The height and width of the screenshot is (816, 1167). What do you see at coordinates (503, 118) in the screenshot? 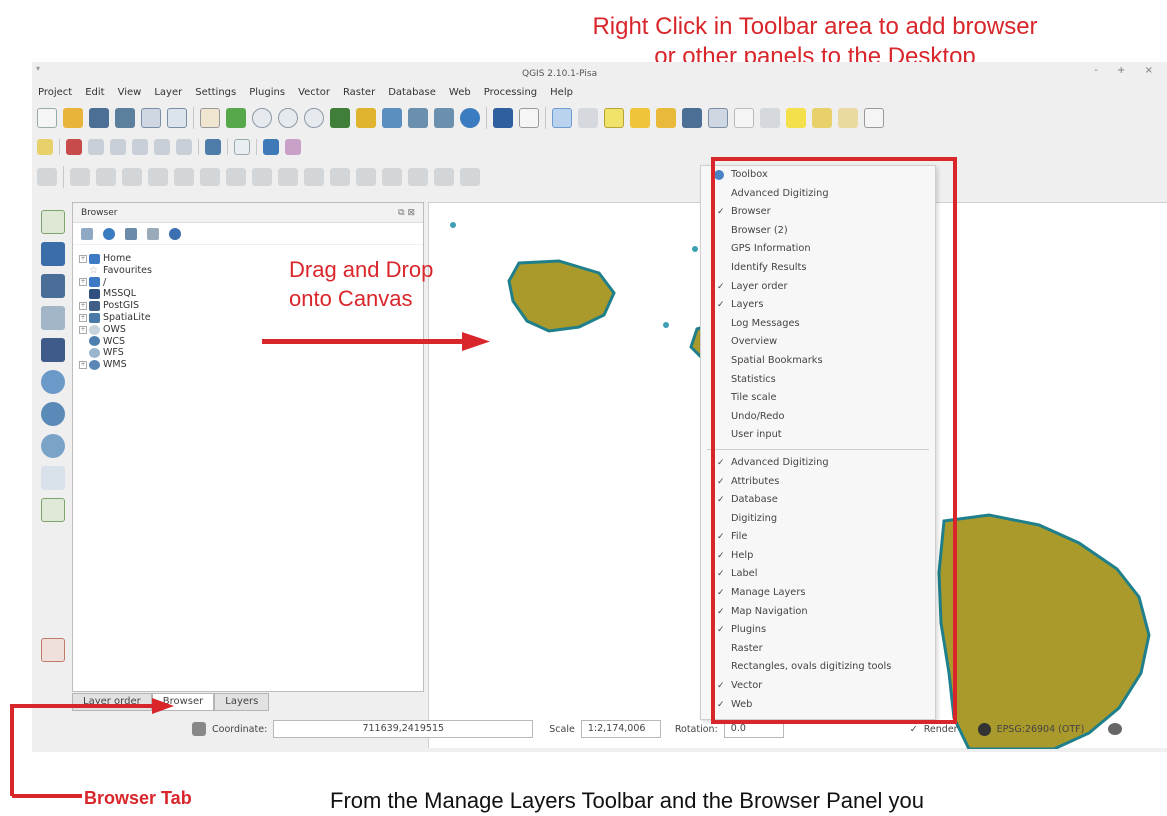
I see `identify-icon` at bounding box center [503, 118].